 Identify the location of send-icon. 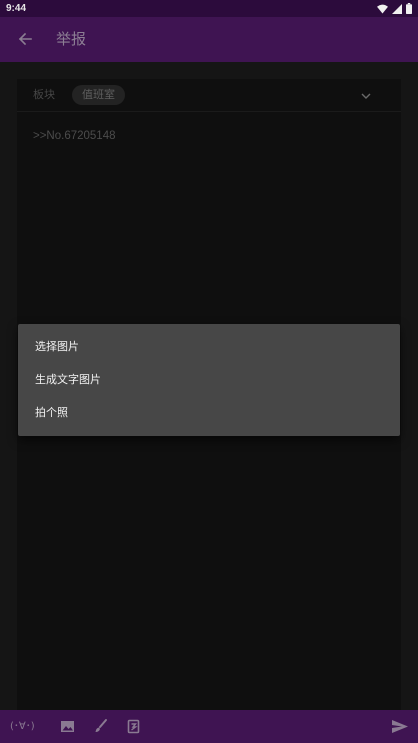
(399, 726).